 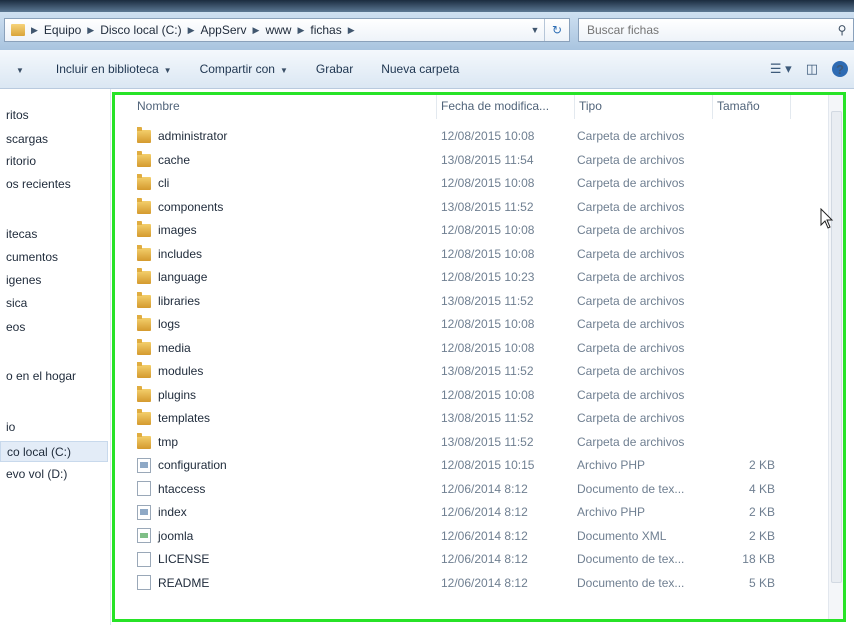 I want to click on search-icon: ⚲, so click(x=842, y=30).